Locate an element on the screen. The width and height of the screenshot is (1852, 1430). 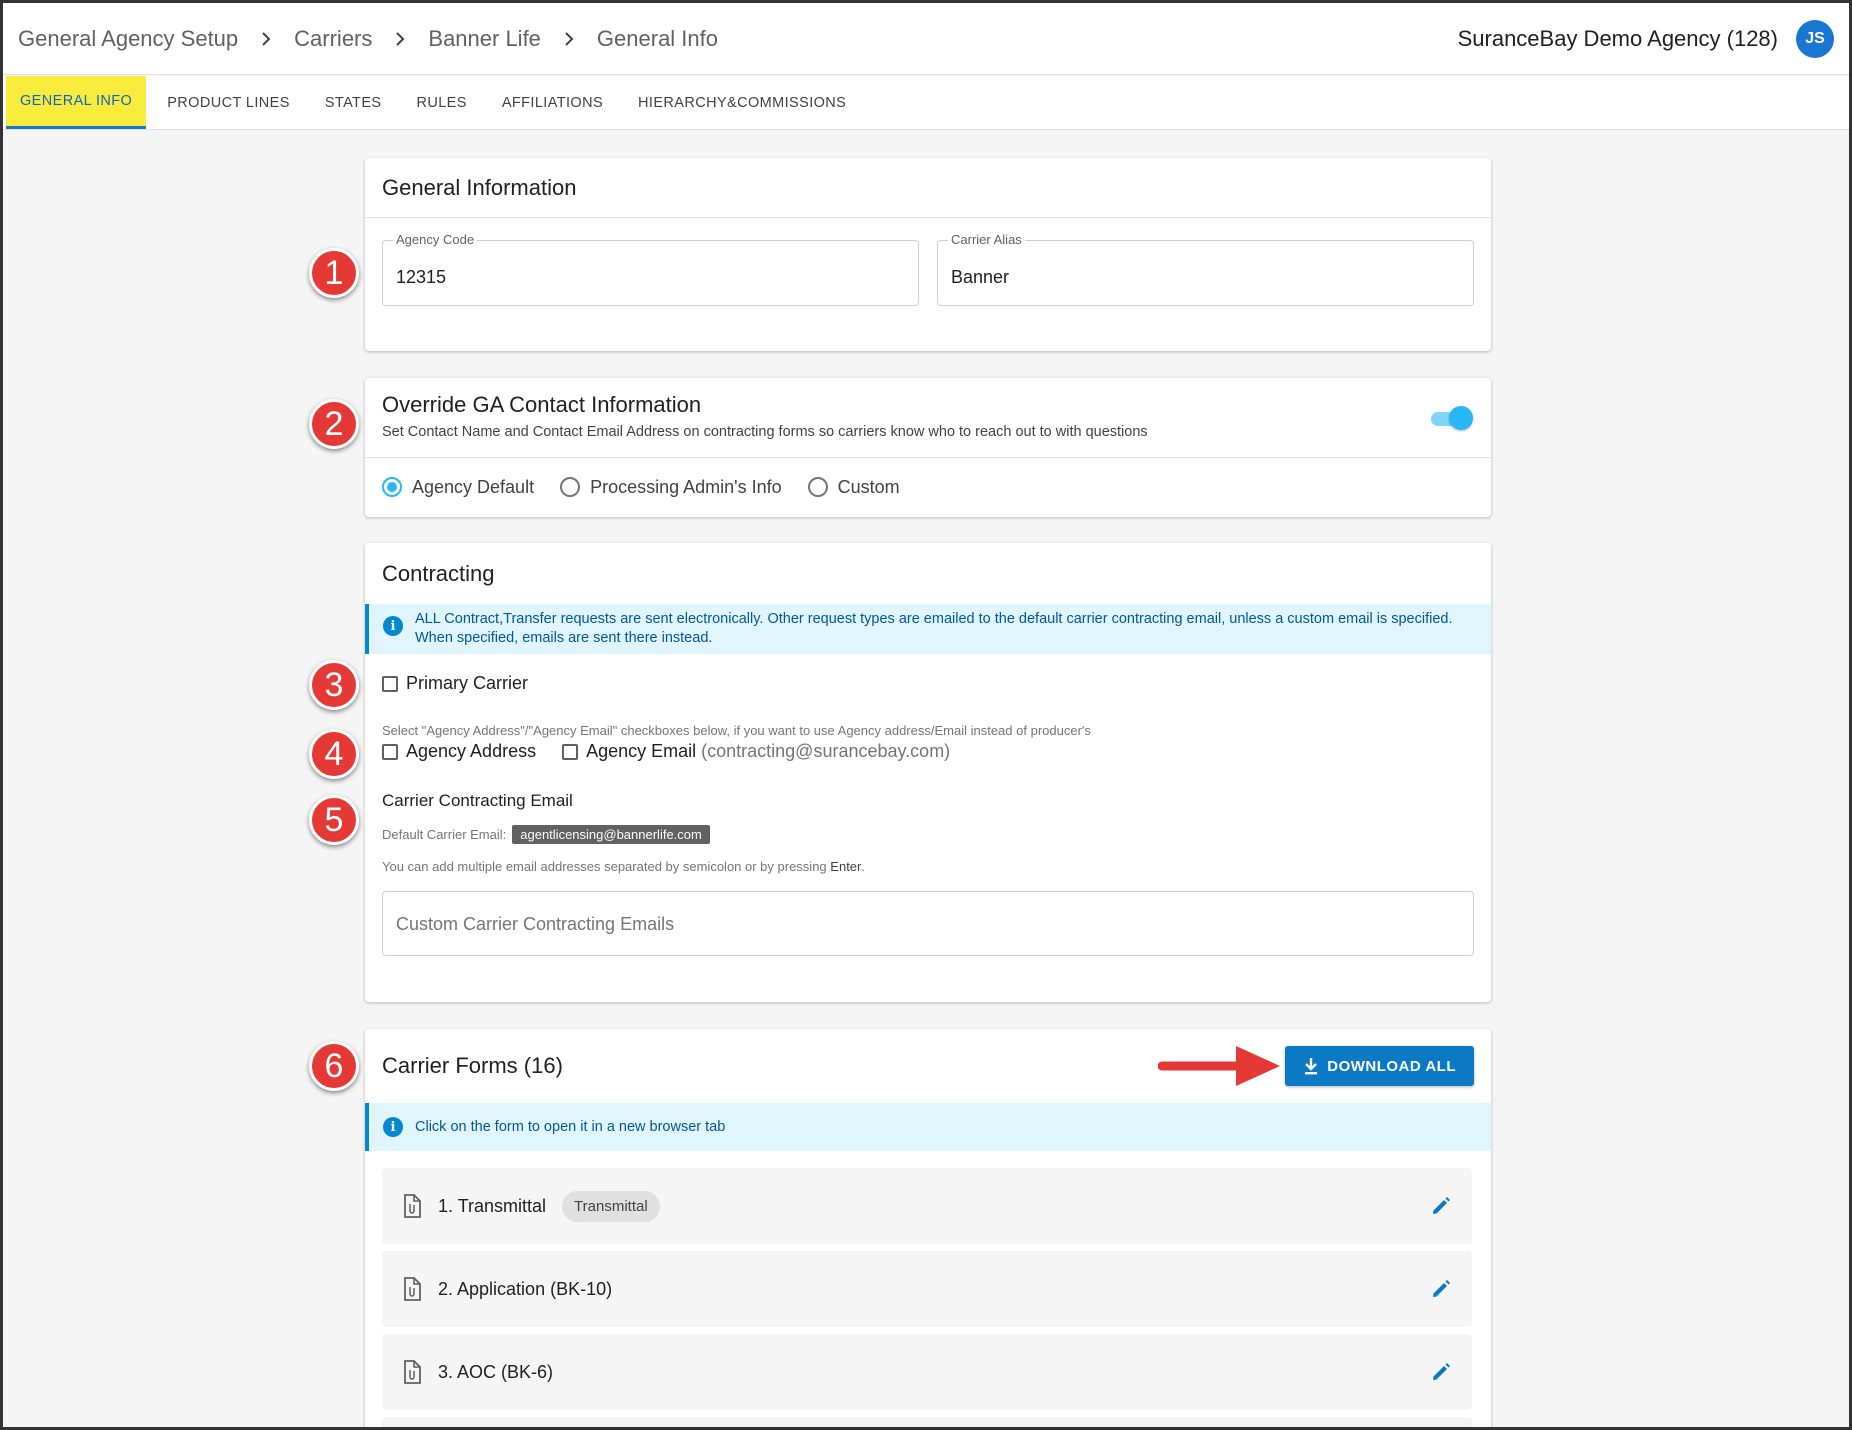
tab-hierarchy-commissions: HIERARCHY&COMMISSIONS is located at coordinates (742, 102).